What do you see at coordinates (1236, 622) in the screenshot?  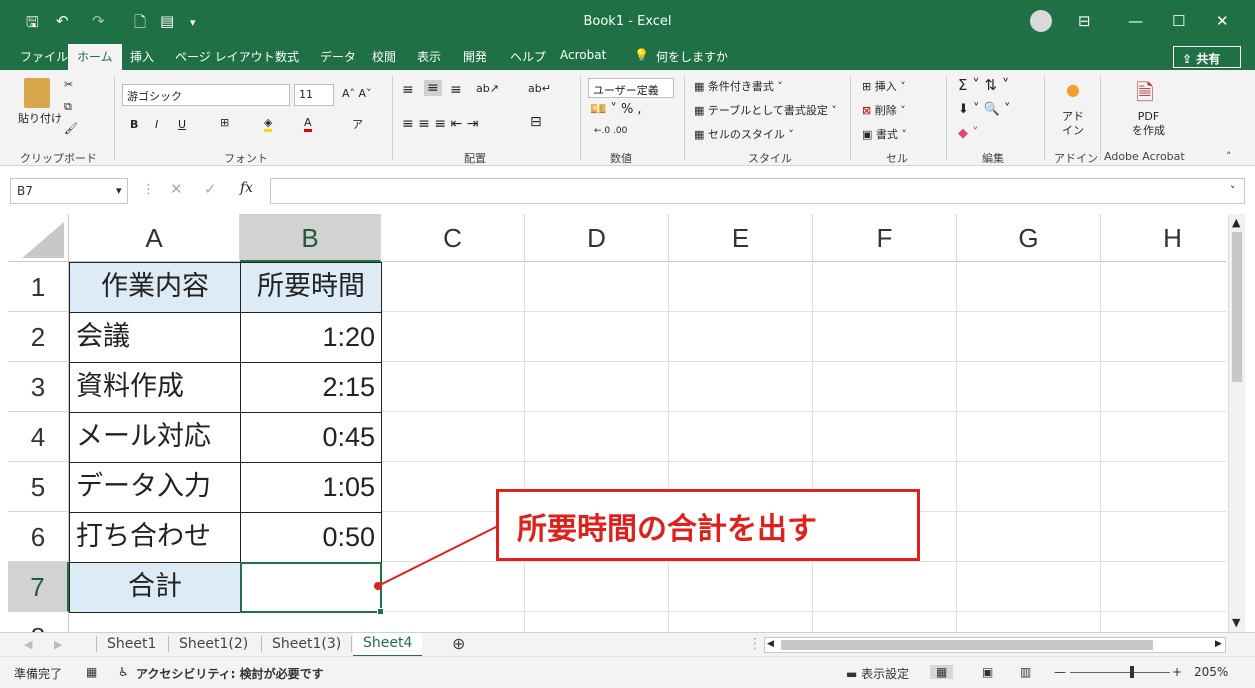 I see `scroll-down-icon: ▼` at bounding box center [1236, 622].